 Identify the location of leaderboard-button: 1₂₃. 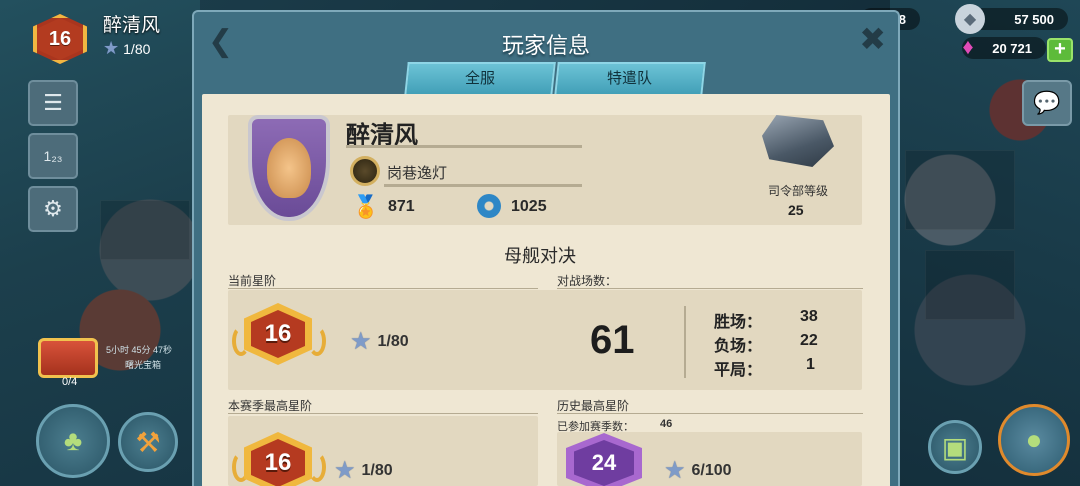
(53, 156).